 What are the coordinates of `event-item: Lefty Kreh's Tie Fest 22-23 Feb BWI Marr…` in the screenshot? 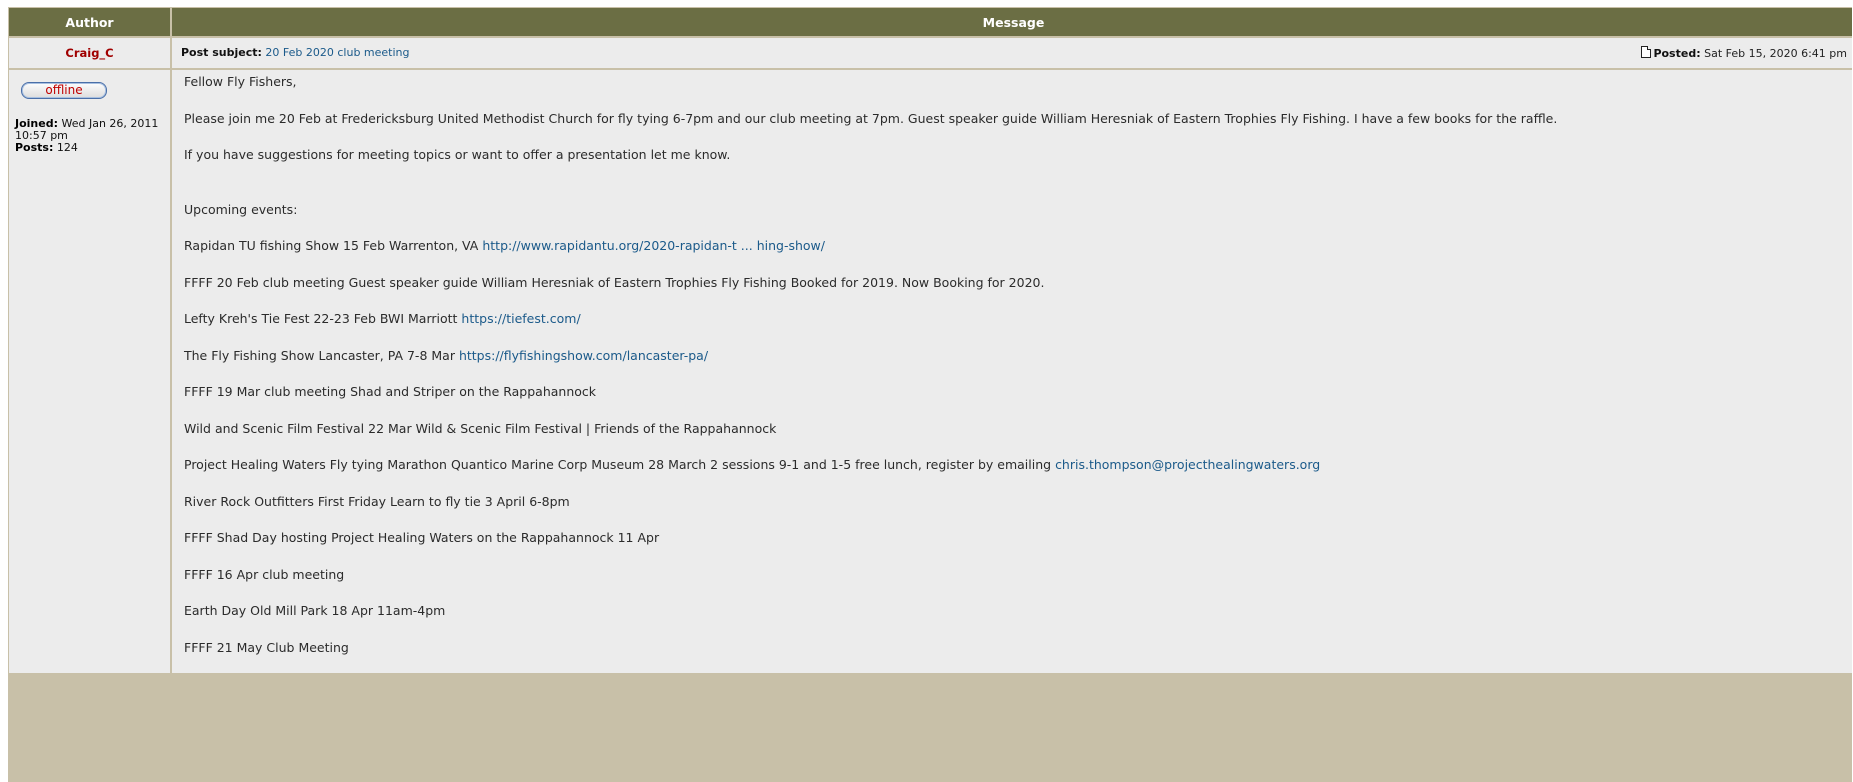 It's located at (1018, 326).